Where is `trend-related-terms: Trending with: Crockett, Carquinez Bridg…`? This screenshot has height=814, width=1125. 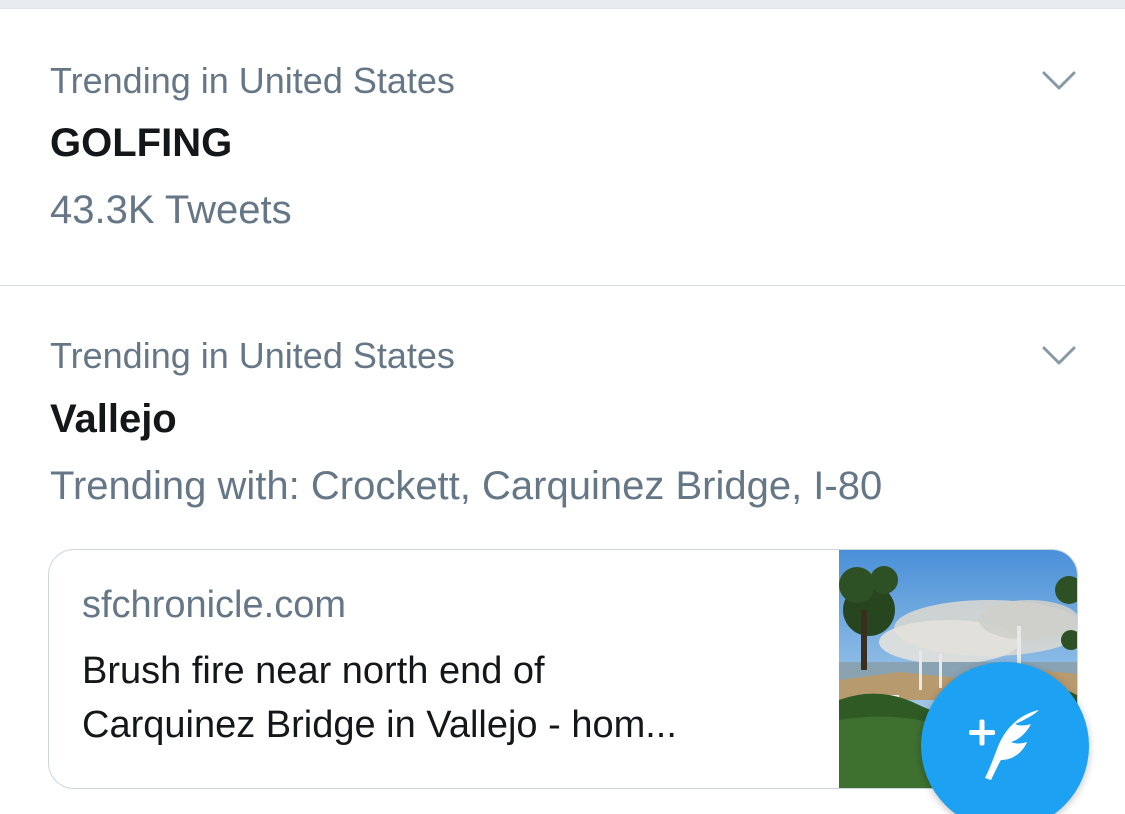 trend-related-terms: Trending with: Crockett, Carquinez Bridg… is located at coordinates (466, 486).